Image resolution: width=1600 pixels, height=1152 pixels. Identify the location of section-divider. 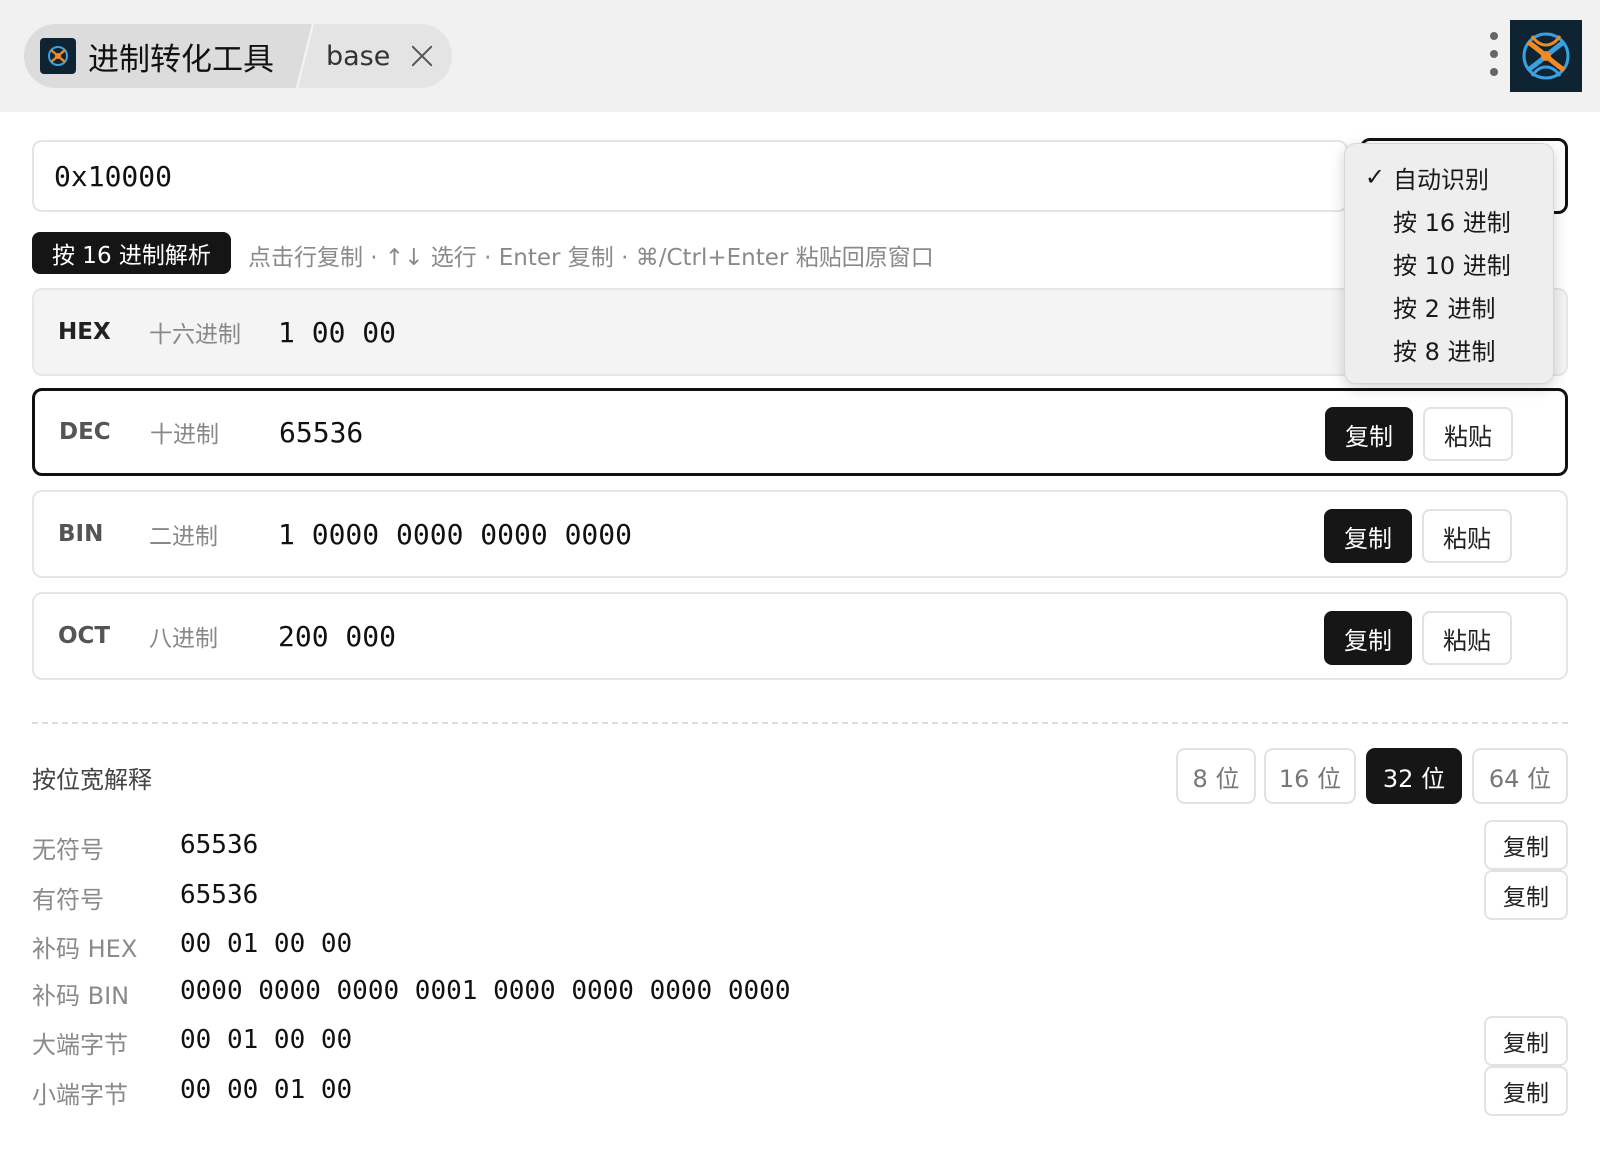
(800, 723).